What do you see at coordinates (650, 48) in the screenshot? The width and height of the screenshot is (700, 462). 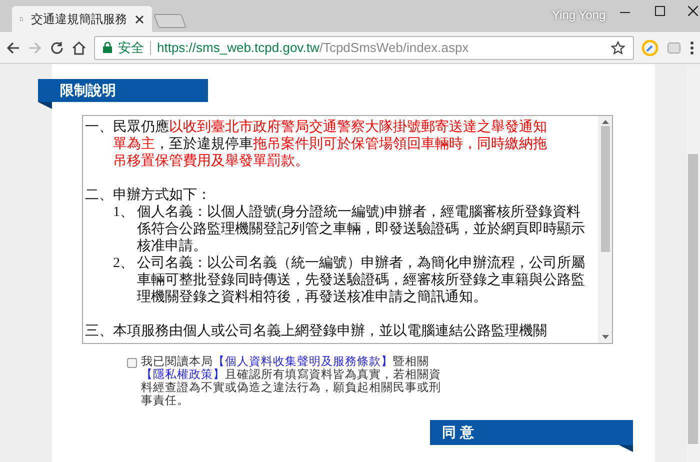 I see `extension-icon` at bounding box center [650, 48].